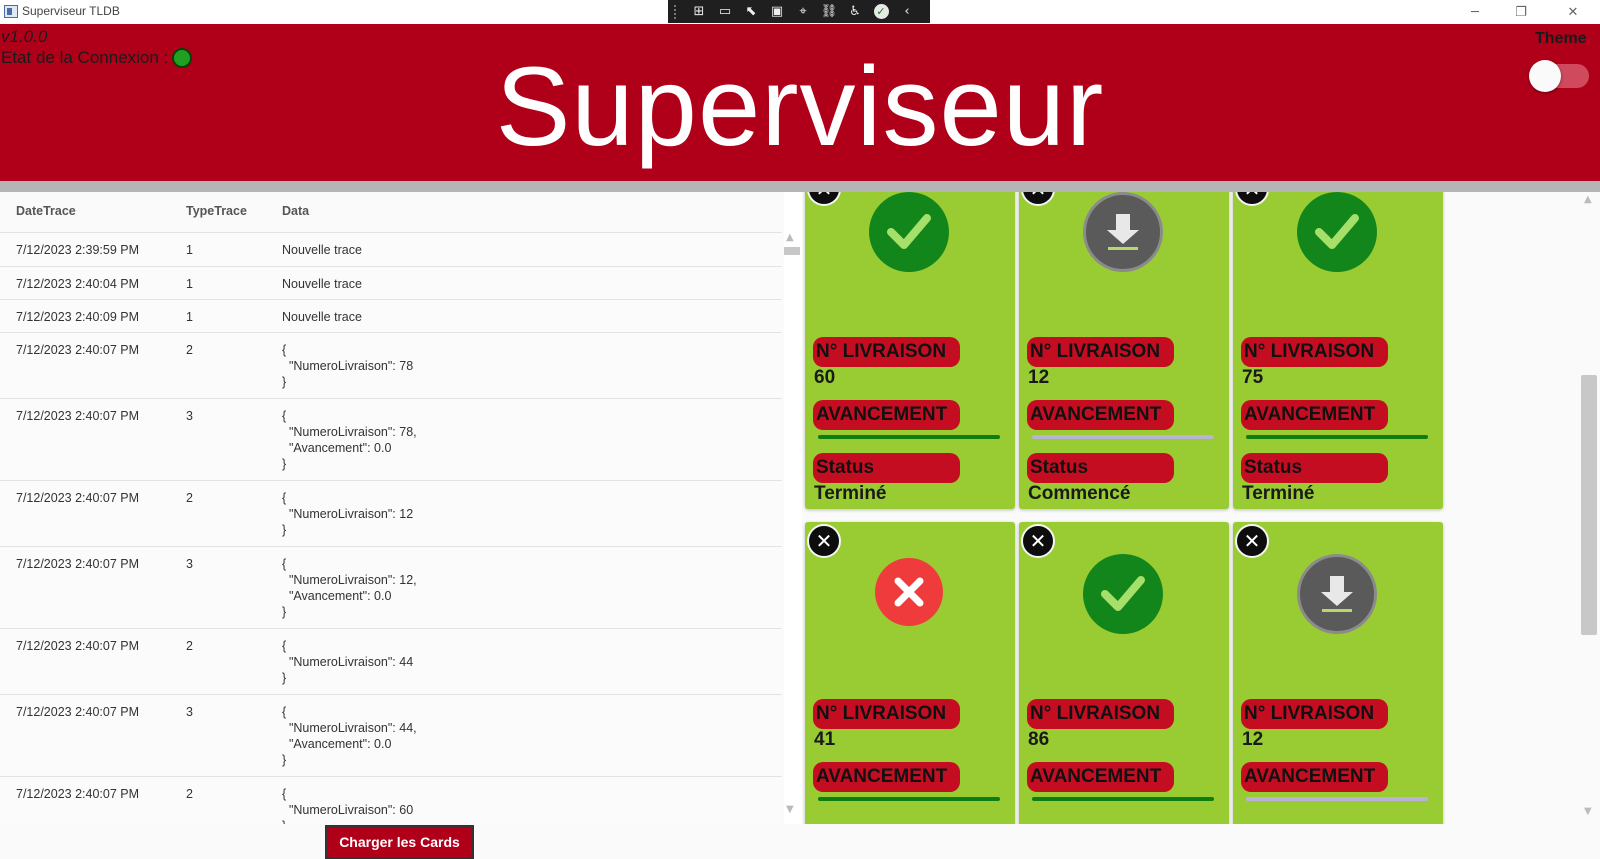  I want to click on accessibility-icon: ♿, so click(855, 12).